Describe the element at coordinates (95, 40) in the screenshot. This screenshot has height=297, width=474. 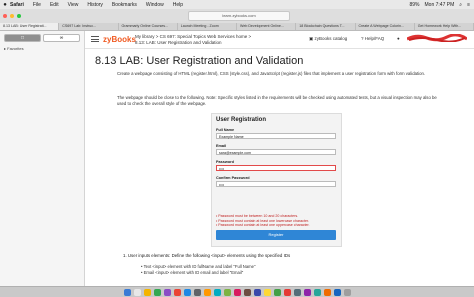
I see `hamburger-menu-icon` at that location.